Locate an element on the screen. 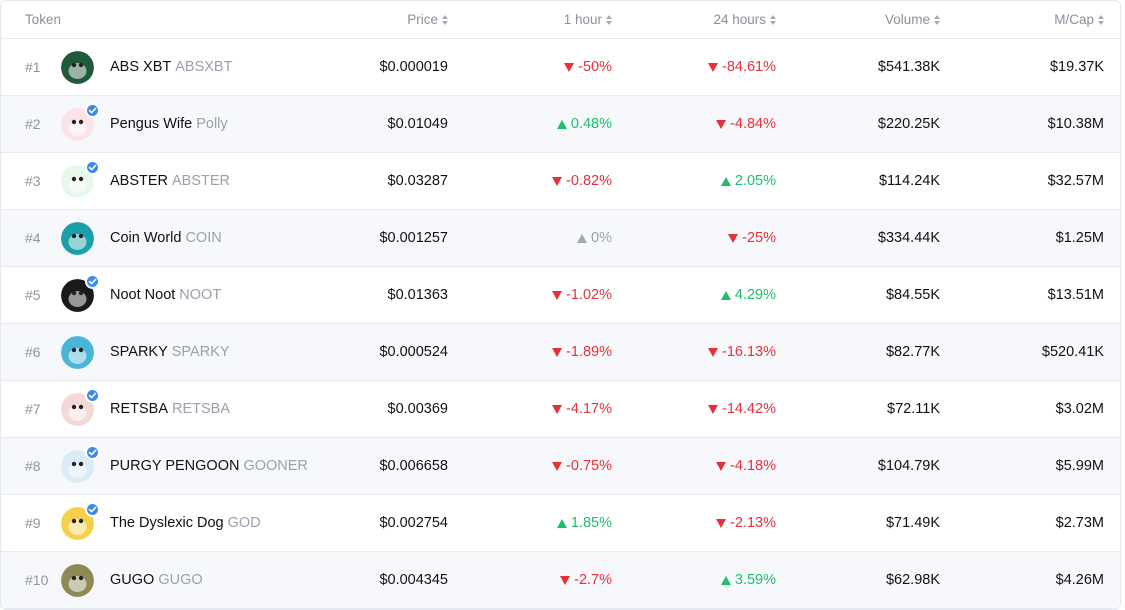  header-price: Price is located at coordinates (427, 19).